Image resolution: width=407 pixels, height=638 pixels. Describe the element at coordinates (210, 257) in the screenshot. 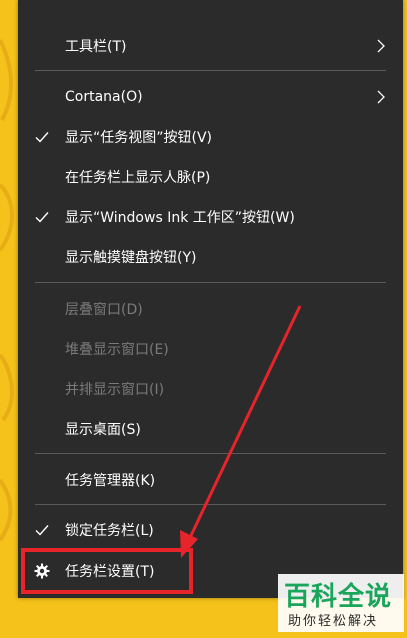

I see `menu-item-show-touch-keyboard-button: 显示触摸键盘按钮(Y)` at that location.